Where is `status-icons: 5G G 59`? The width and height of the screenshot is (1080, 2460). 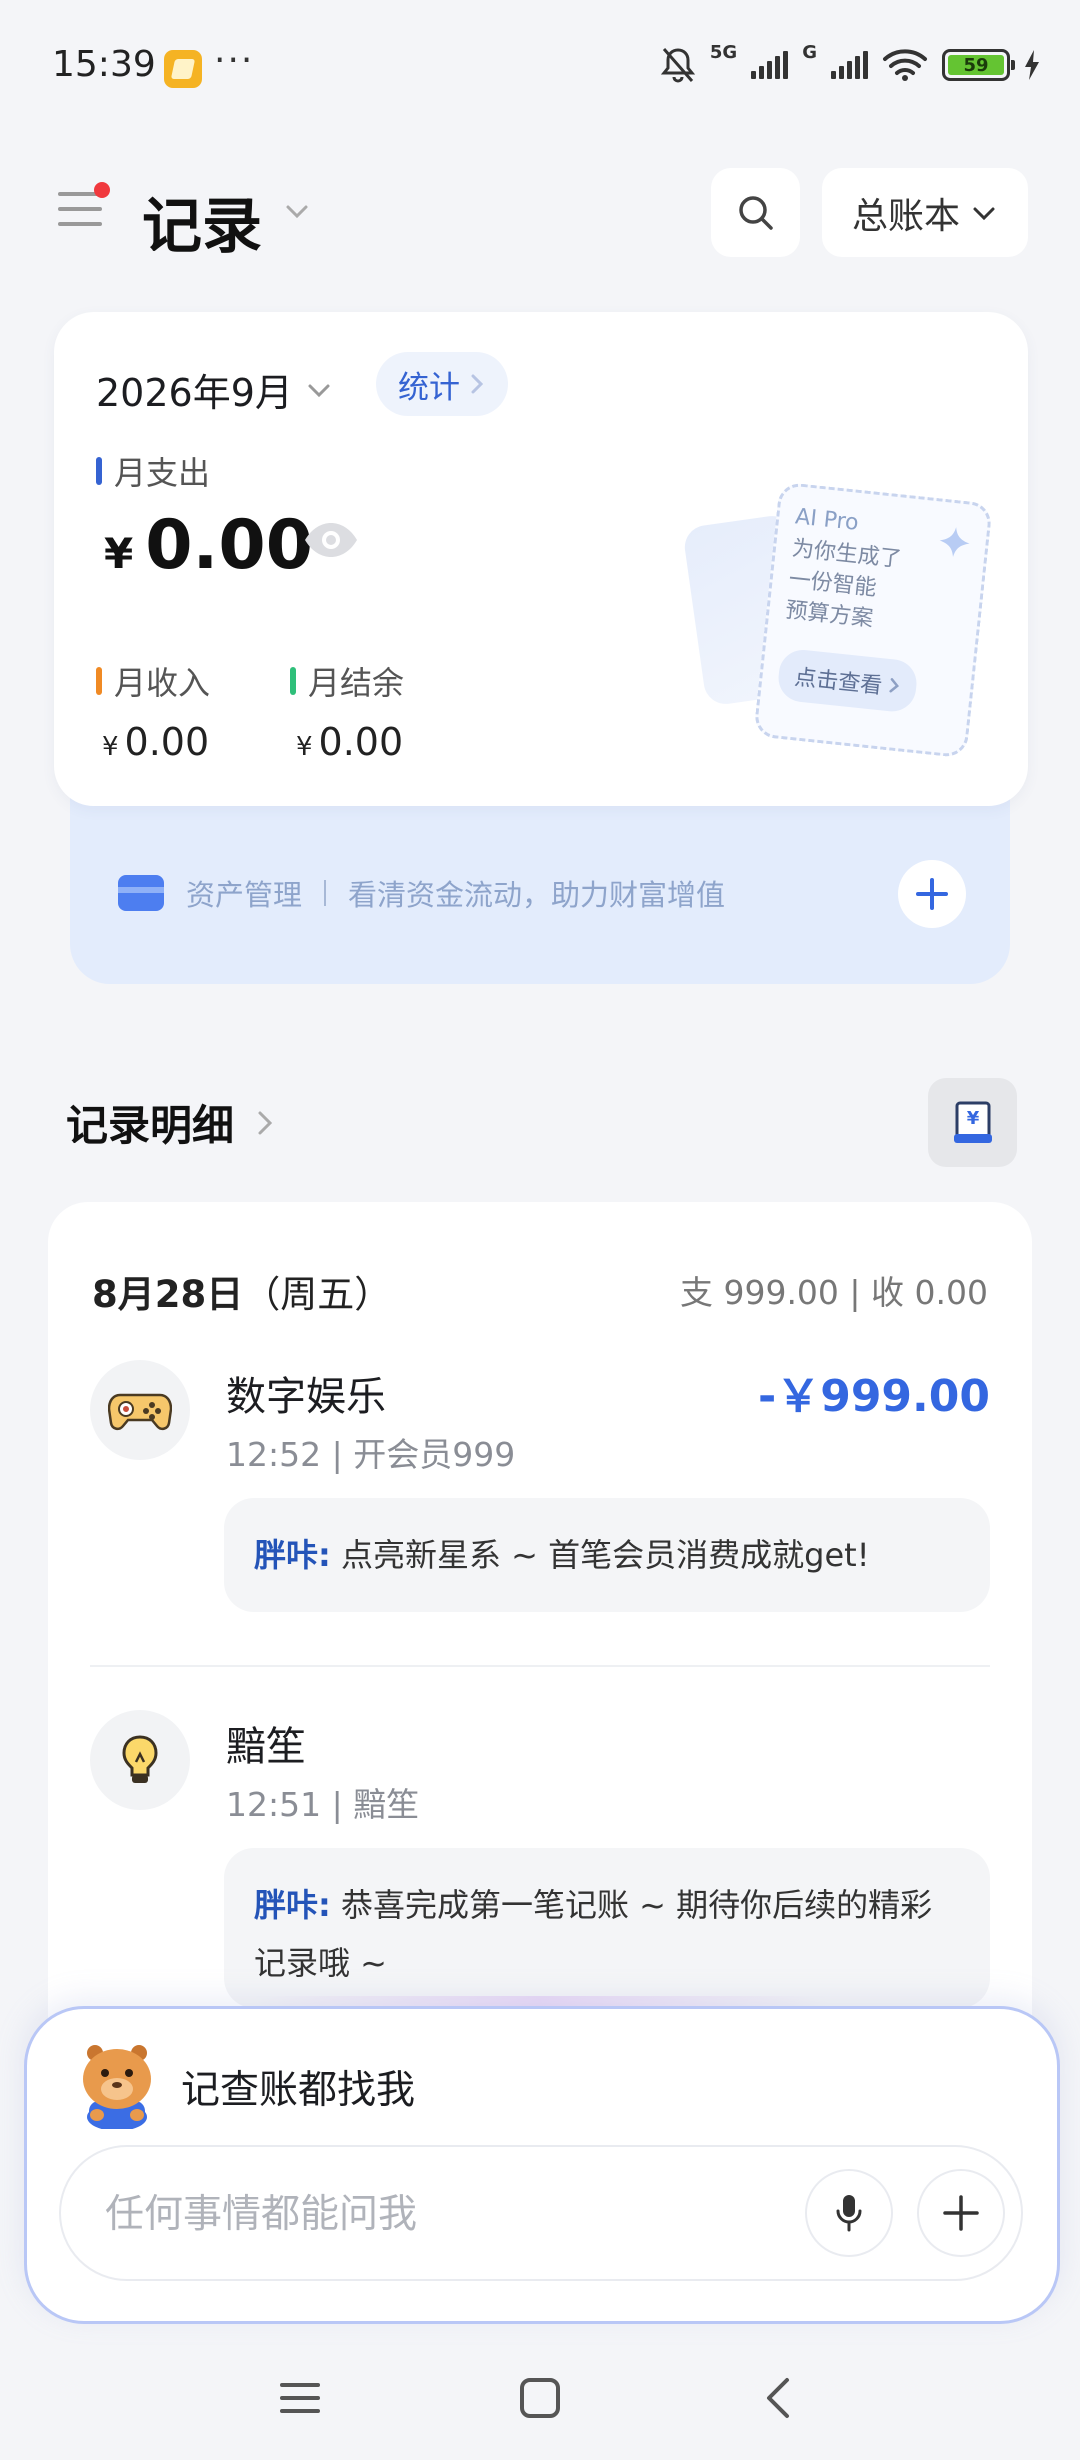 status-icons: 5G G 59 is located at coordinates (850, 63).